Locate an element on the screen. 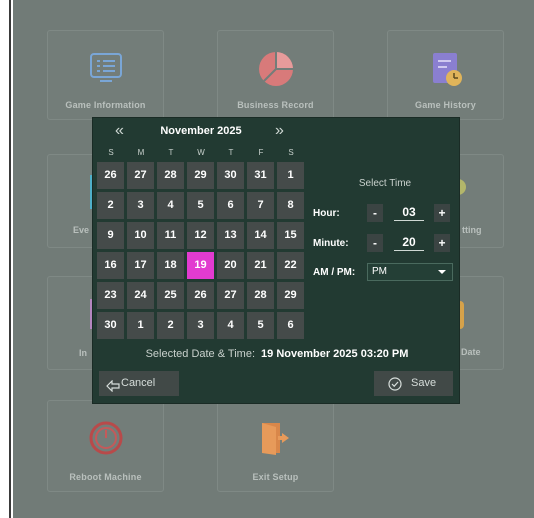 This screenshot has width=534, height=518. tile-label: Reboot Machine is located at coordinates (105, 477).